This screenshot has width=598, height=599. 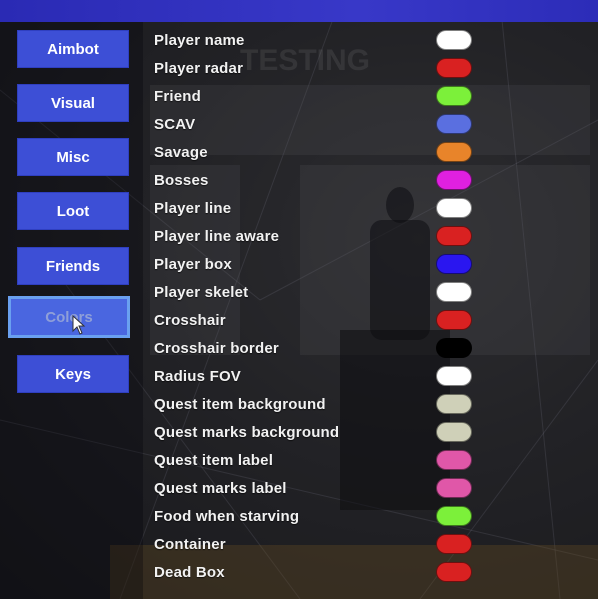 I want to click on color-row: Bosses, so click(x=319, y=180).